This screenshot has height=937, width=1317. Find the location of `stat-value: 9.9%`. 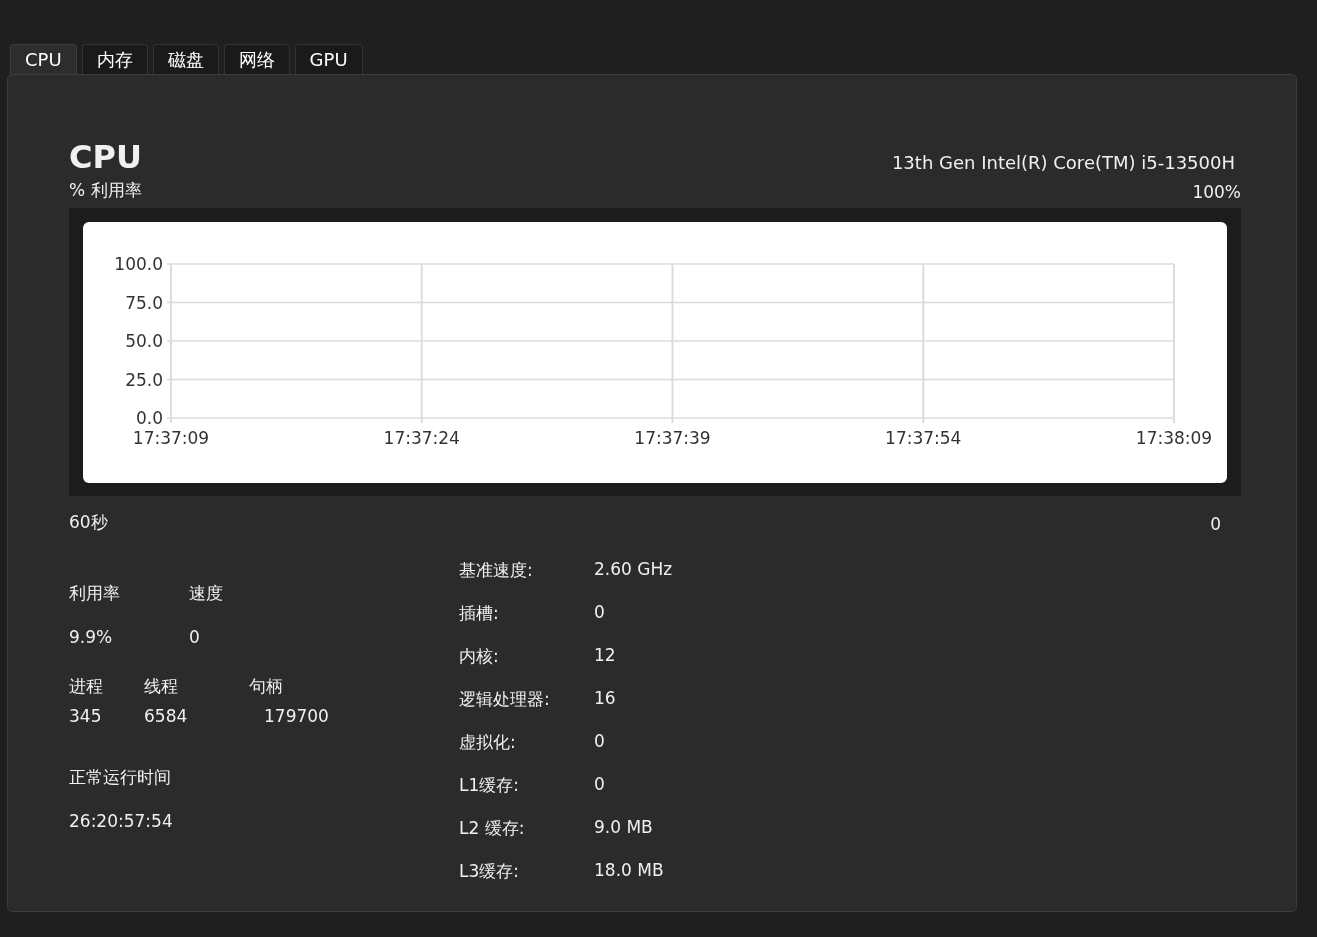

stat-value: 9.9% is located at coordinates (91, 637).